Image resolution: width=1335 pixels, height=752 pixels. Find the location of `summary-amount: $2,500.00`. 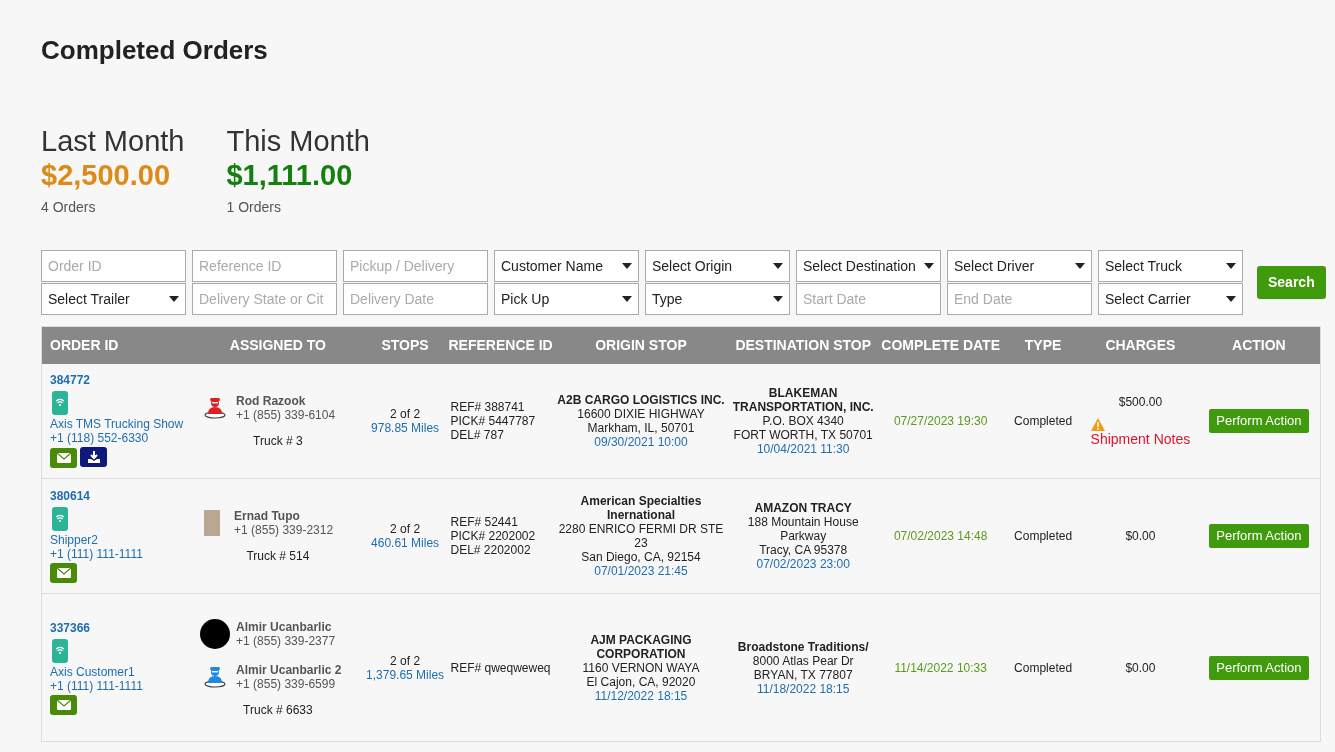

summary-amount: $2,500.00 is located at coordinates (106, 175).